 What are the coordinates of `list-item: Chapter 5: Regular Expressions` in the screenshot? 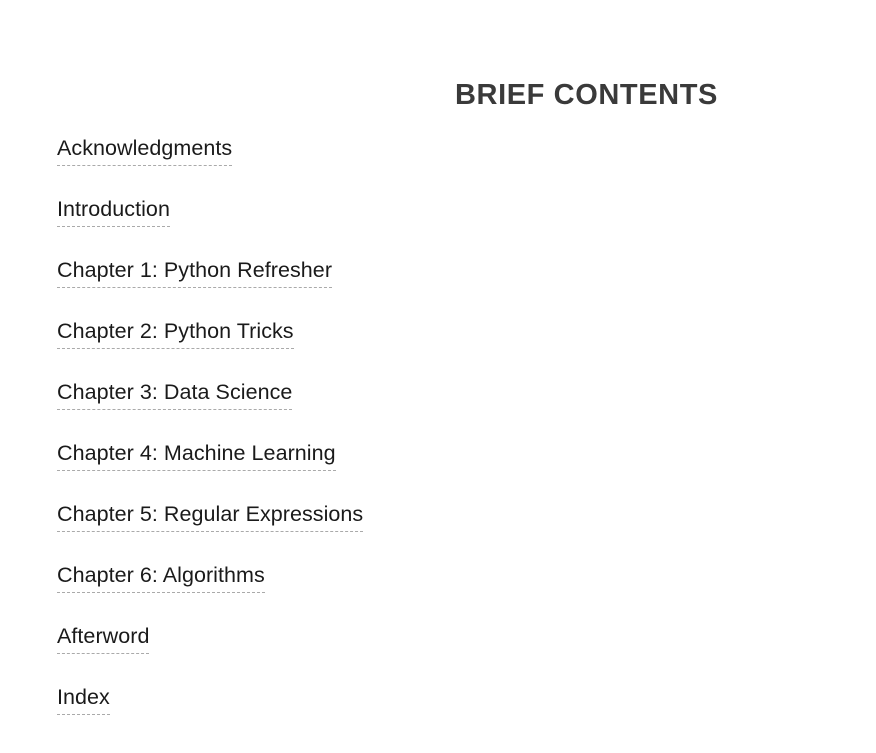 It's located at (210, 530).